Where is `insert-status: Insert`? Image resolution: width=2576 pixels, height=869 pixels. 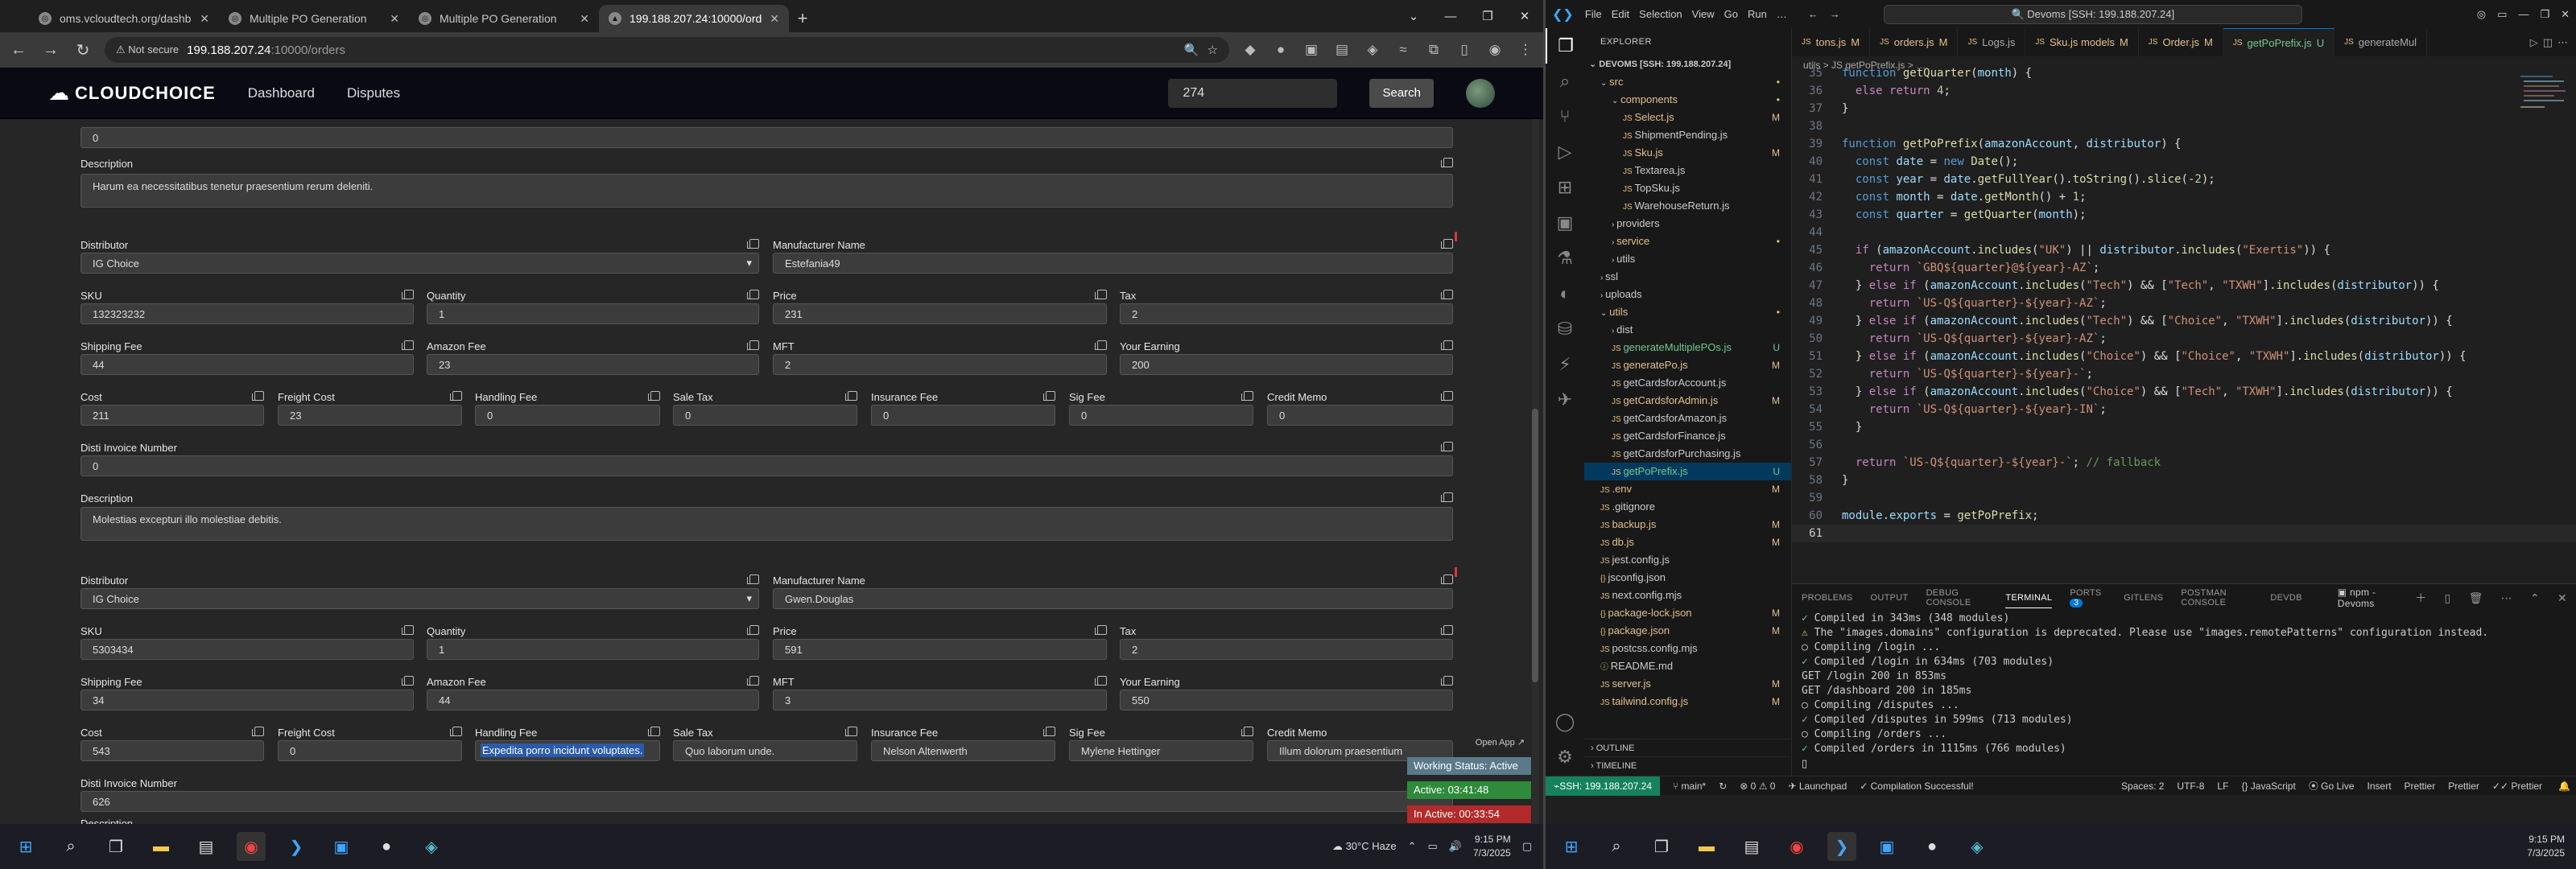 insert-status: Insert is located at coordinates (2380, 786).